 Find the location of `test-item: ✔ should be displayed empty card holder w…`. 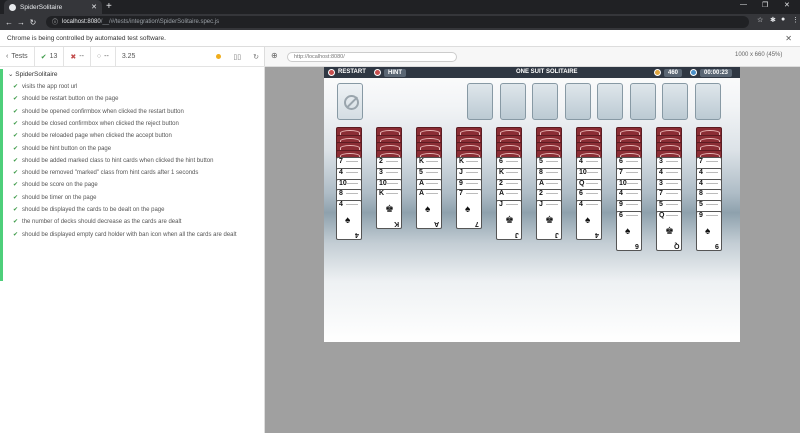

test-item: ✔ should be displayed empty card holder w… is located at coordinates (125, 235).